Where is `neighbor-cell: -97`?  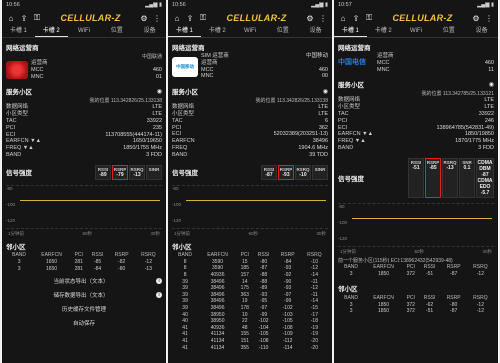 neighbor-cell: -97 is located at coordinates (288, 294).